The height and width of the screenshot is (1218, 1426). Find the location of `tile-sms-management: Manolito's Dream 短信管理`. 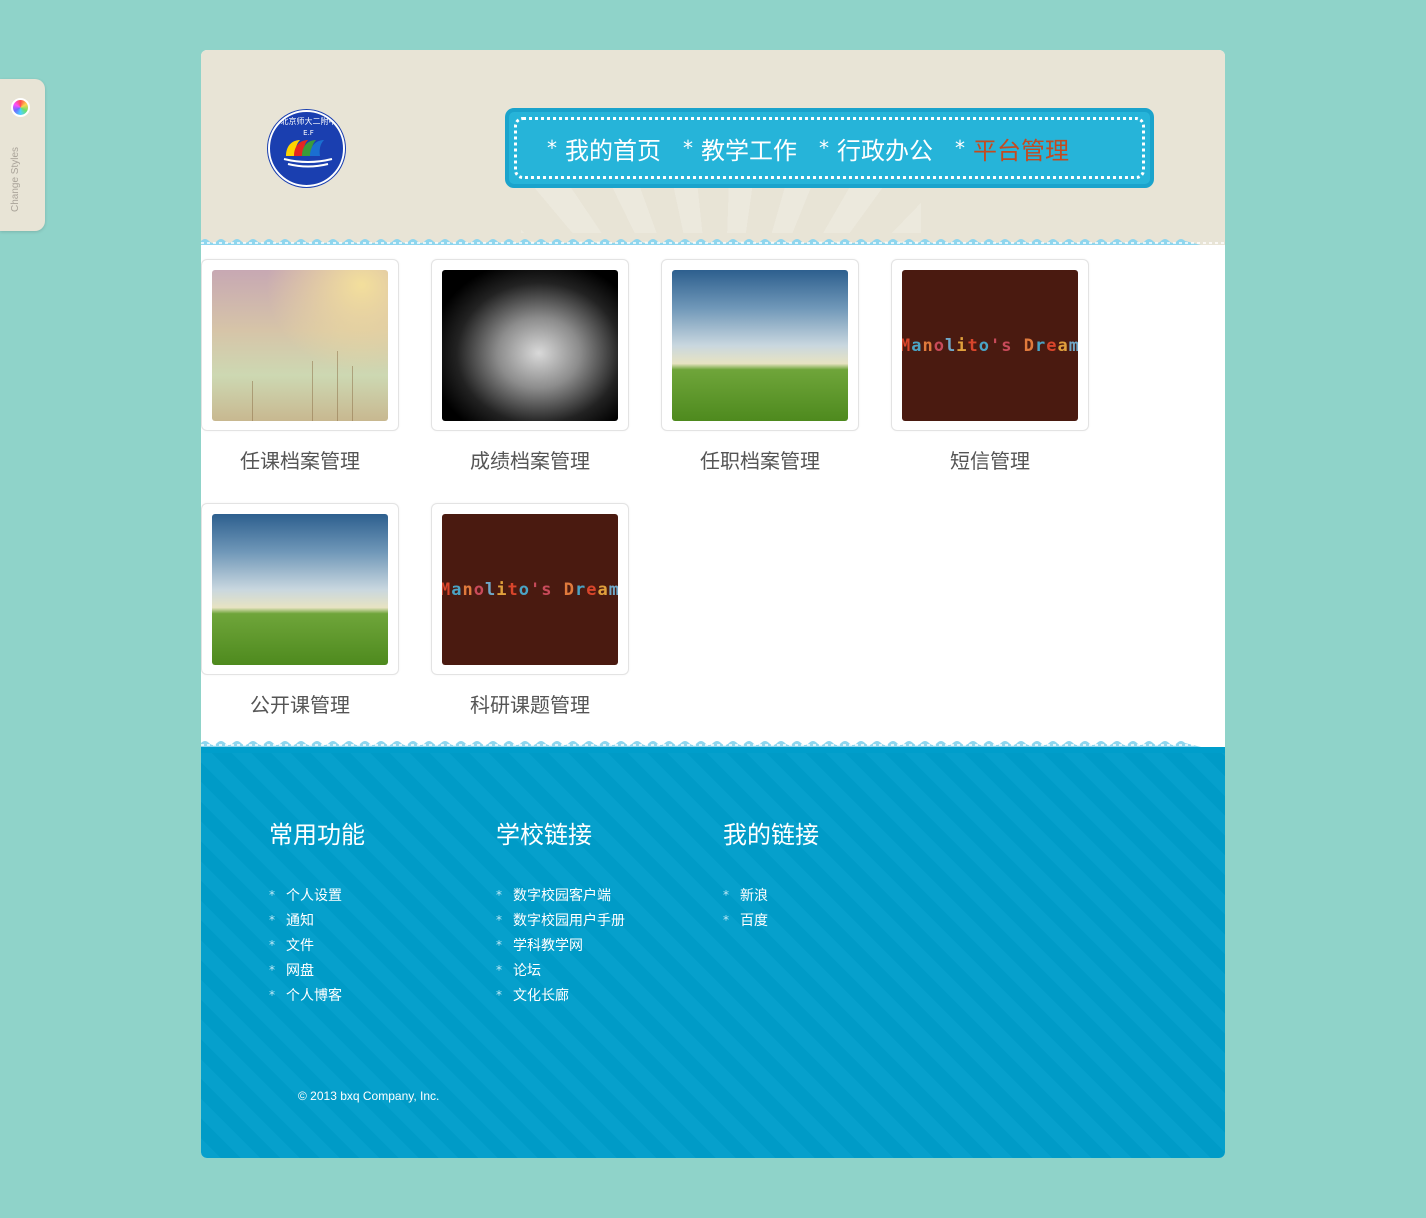

tile-sms-management: Manolito's Dream 短信管理 is located at coordinates (990, 366).